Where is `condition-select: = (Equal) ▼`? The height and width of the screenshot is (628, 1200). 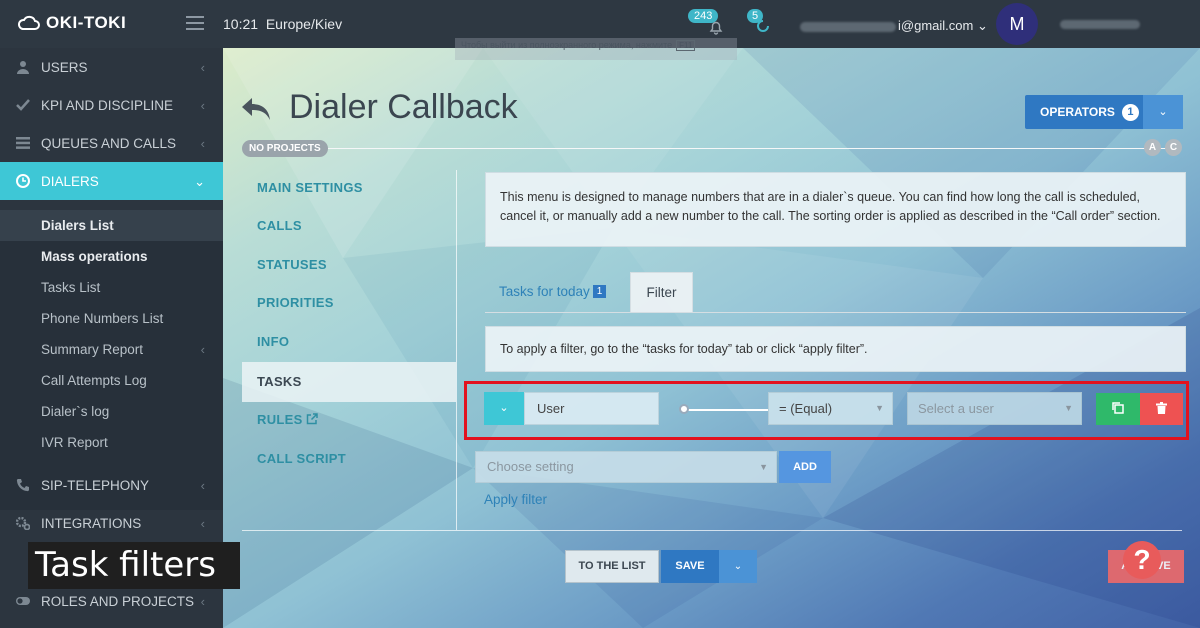 condition-select: = (Equal) ▼ is located at coordinates (830, 408).